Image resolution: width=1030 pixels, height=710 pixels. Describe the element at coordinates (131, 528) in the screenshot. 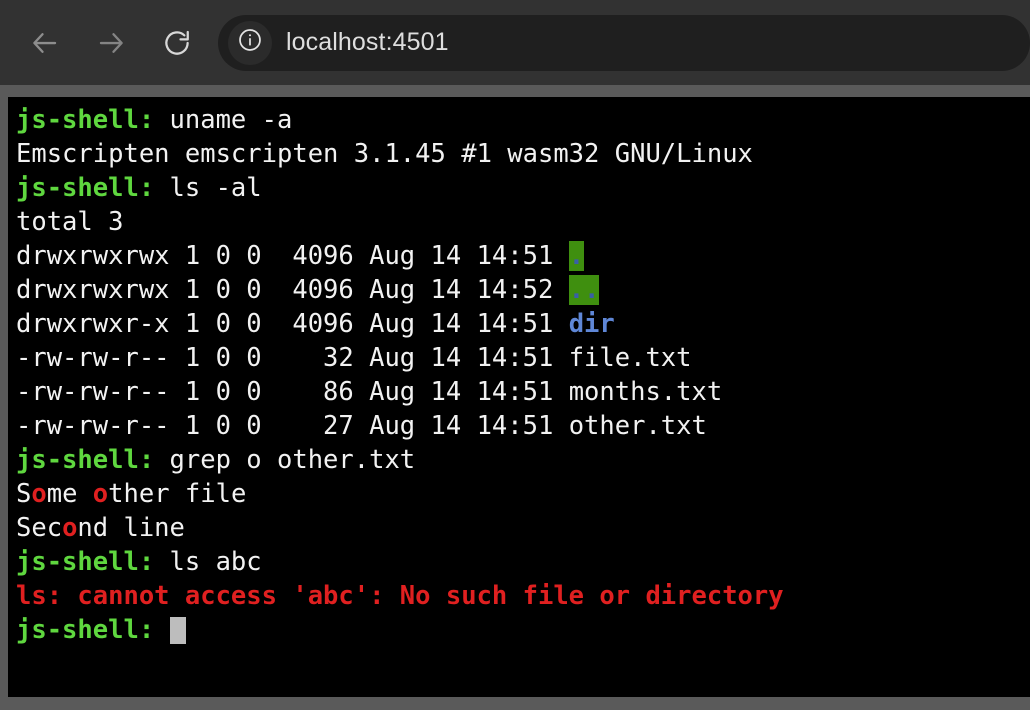

I see `grep-text: nd line` at that location.